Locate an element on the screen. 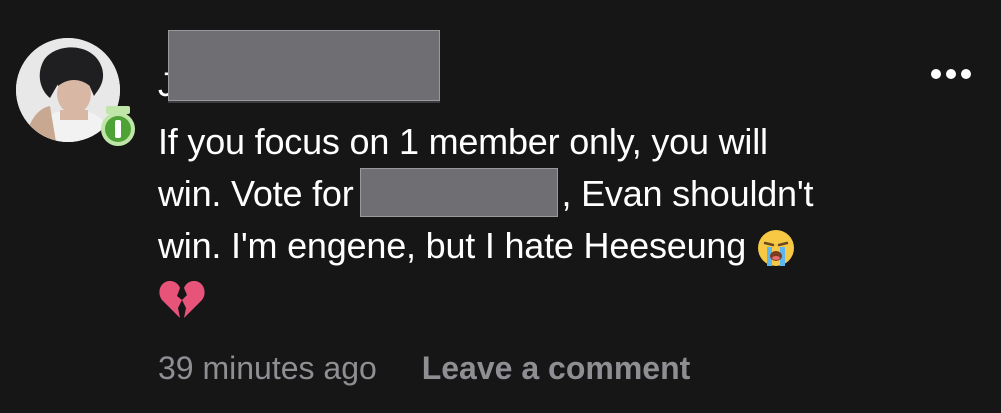  comment-line-2-start: win. Vote for is located at coordinates (256, 193).